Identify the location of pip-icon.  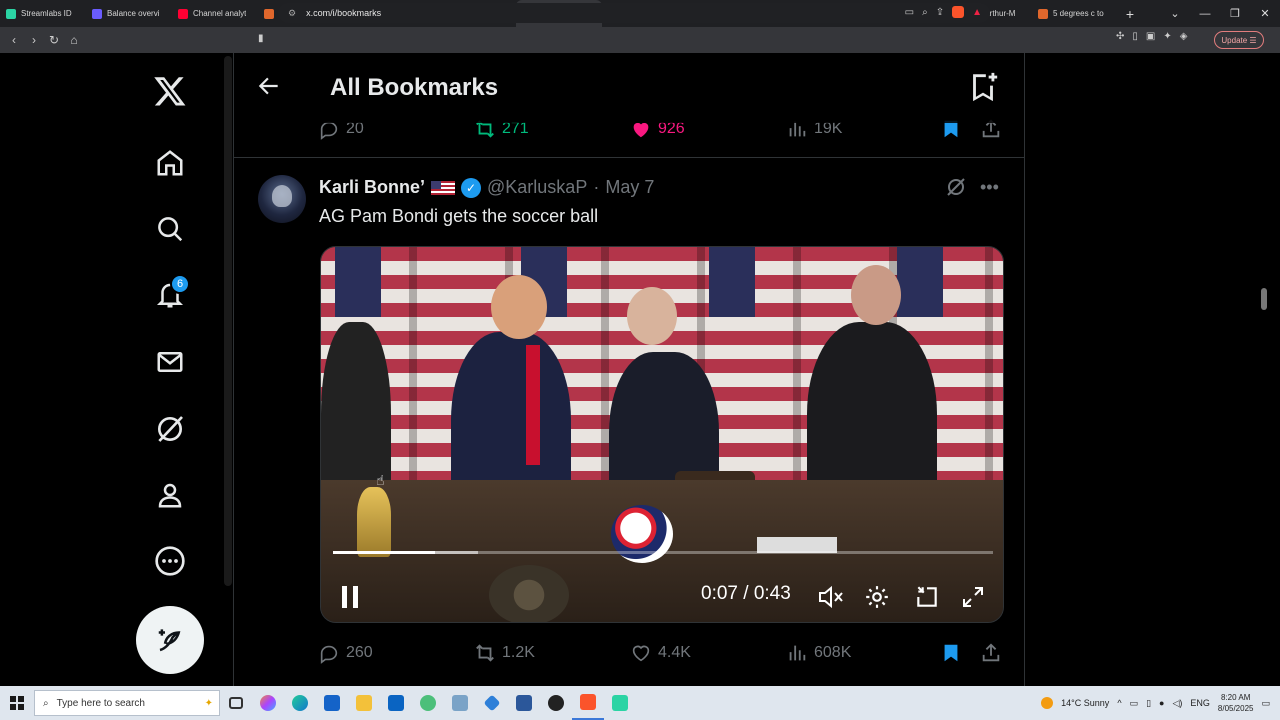
(927, 596).